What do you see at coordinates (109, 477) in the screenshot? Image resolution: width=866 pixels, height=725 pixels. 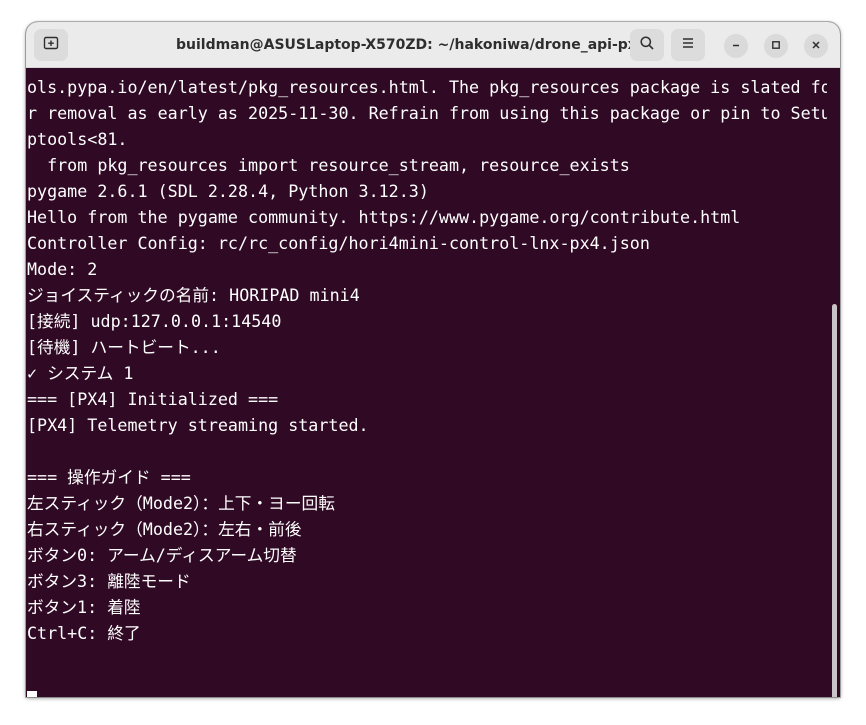 I see `terminal-line: === 操作ガイド ===` at bounding box center [109, 477].